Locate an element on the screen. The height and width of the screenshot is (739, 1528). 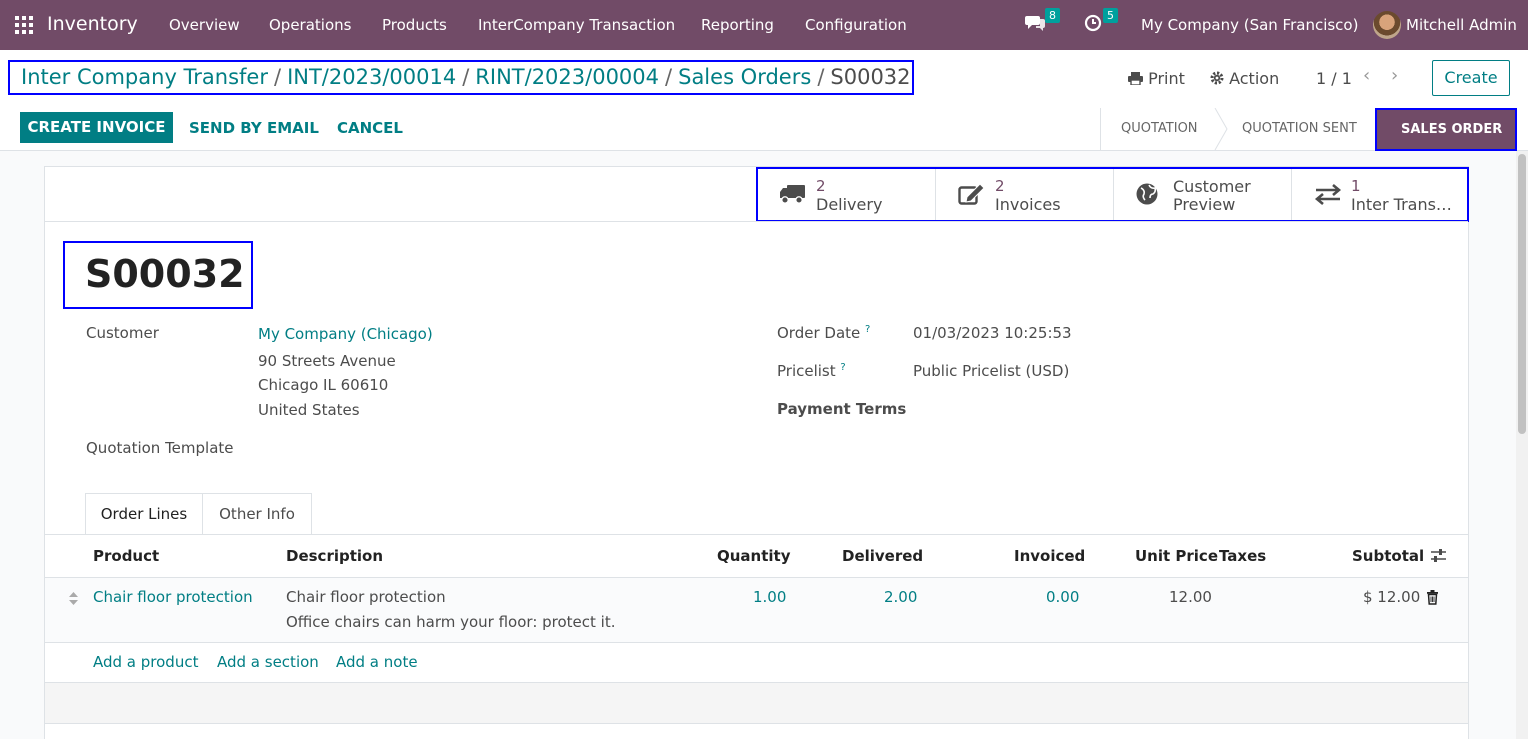
column-header-delivered: Delivered is located at coordinates (882, 556).